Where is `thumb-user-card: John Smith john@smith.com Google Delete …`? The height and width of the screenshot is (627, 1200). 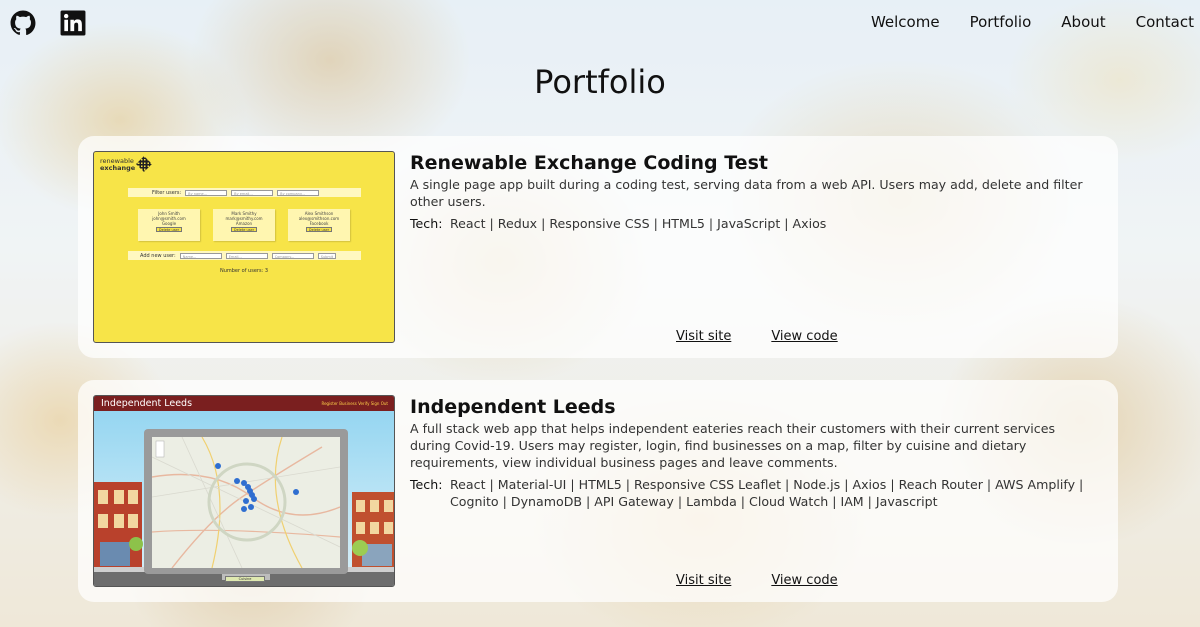
thumb-user-card: John Smith john@smith.com Google Delete … is located at coordinates (169, 225).